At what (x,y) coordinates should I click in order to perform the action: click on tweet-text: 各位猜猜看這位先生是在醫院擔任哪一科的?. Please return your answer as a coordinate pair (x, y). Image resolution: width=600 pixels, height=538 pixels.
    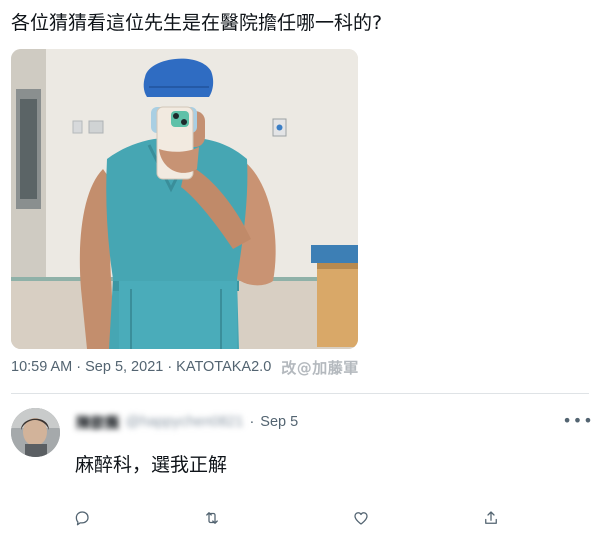
    Looking at the image, I should click on (197, 23).